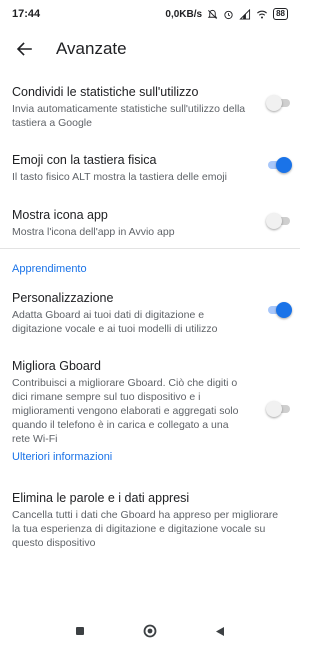 The image size is (320, 650). I want to click on back-button, so click(24, 49).